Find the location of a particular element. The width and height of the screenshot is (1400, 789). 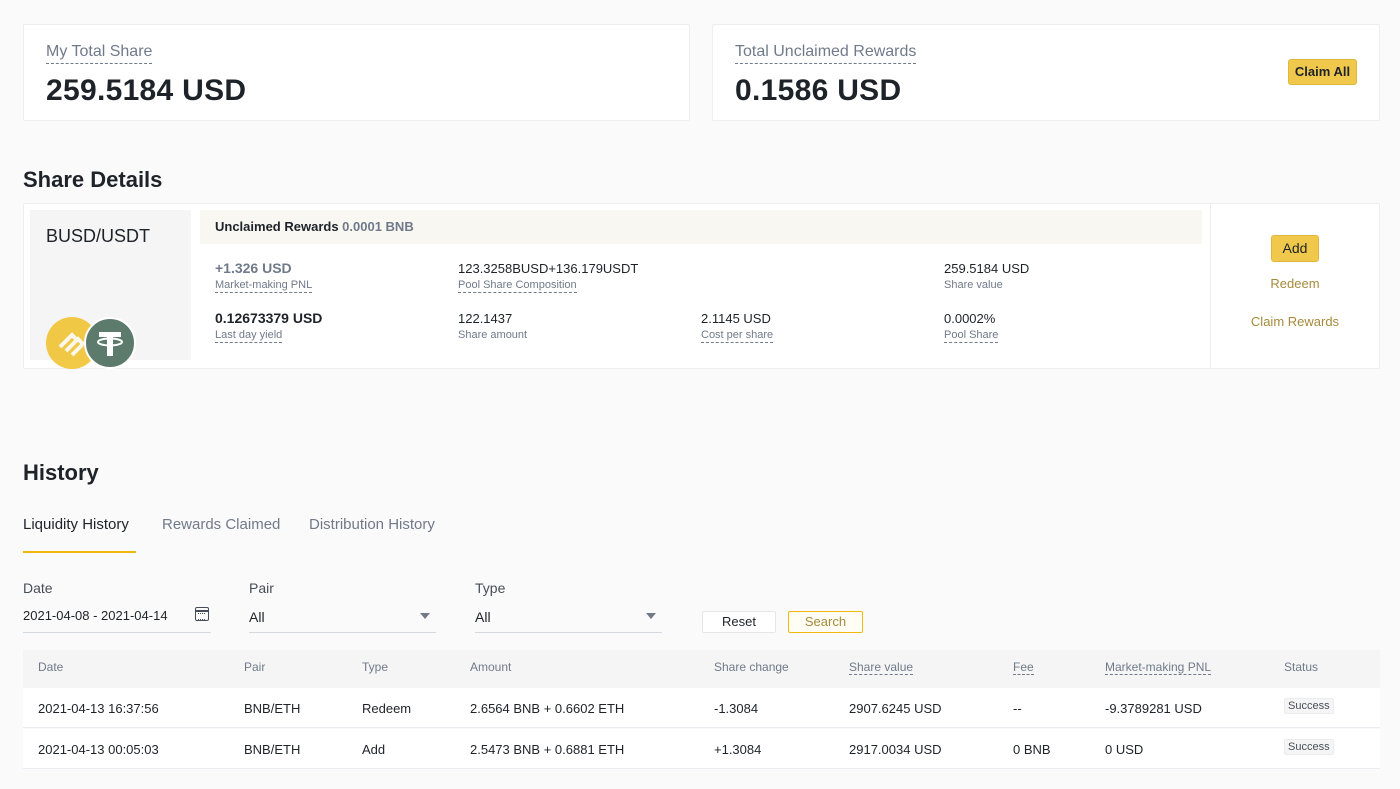

row-share-value: 2917.0034 USD is located at coordinates (895, 749).